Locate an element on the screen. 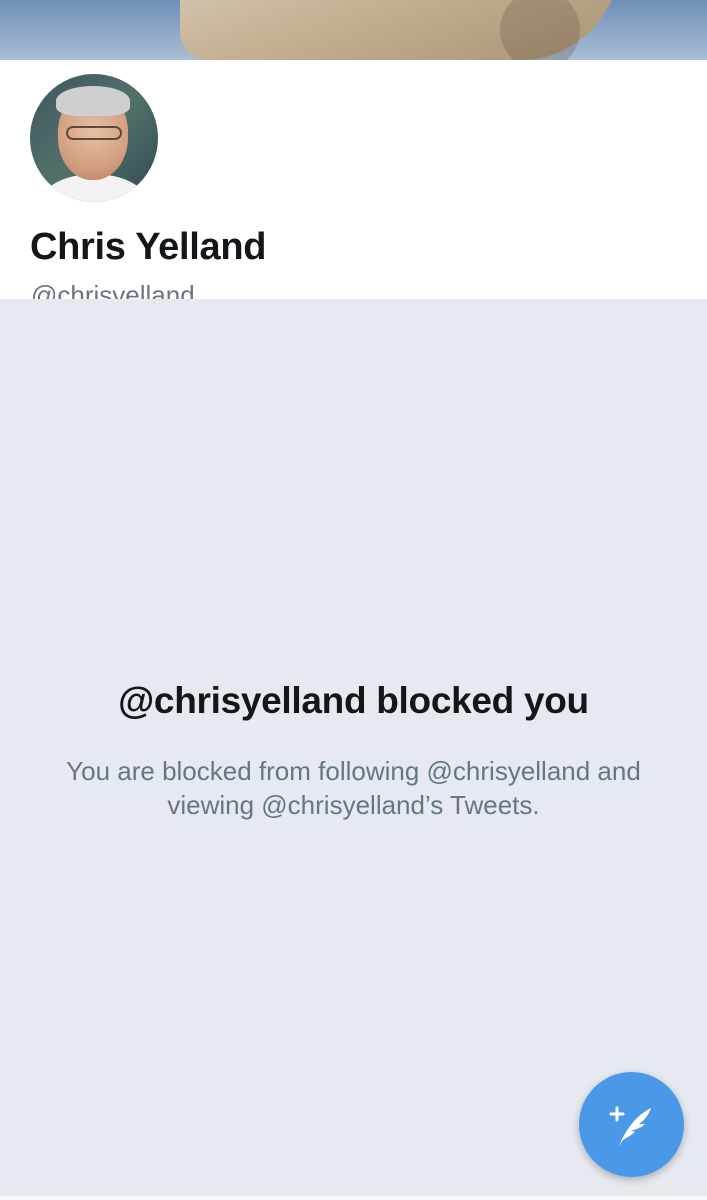 Image resolution: width=707 pixels, height=1200 pixels. banner-rock-shadow is located at coordinates (540, 30).